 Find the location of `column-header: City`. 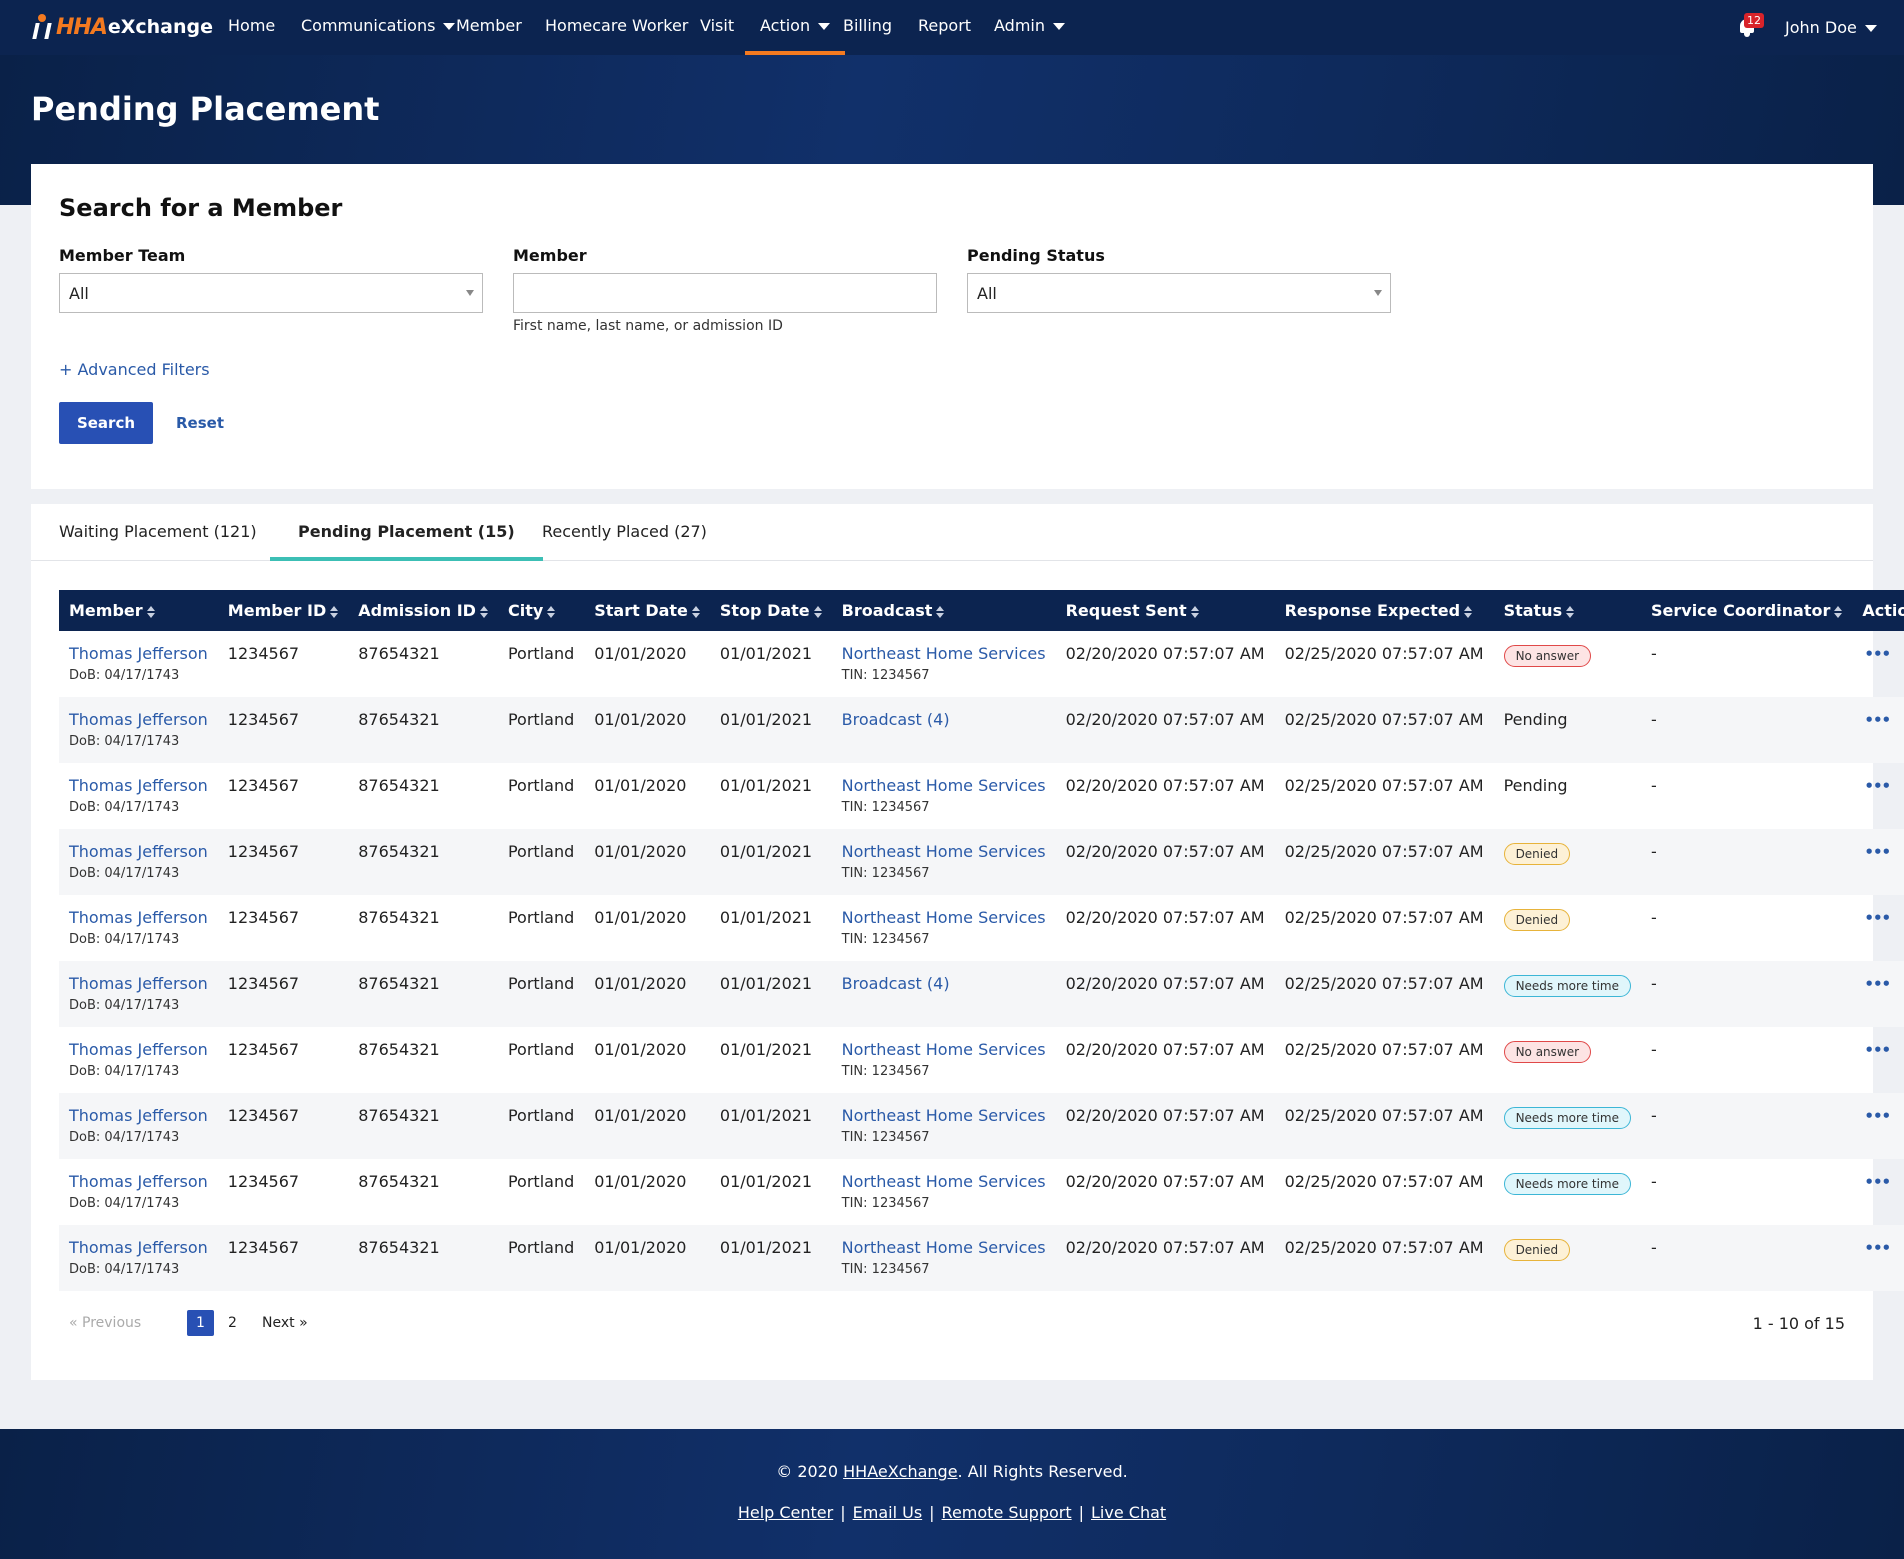

column-header: City is located at coordinates (541, 610).